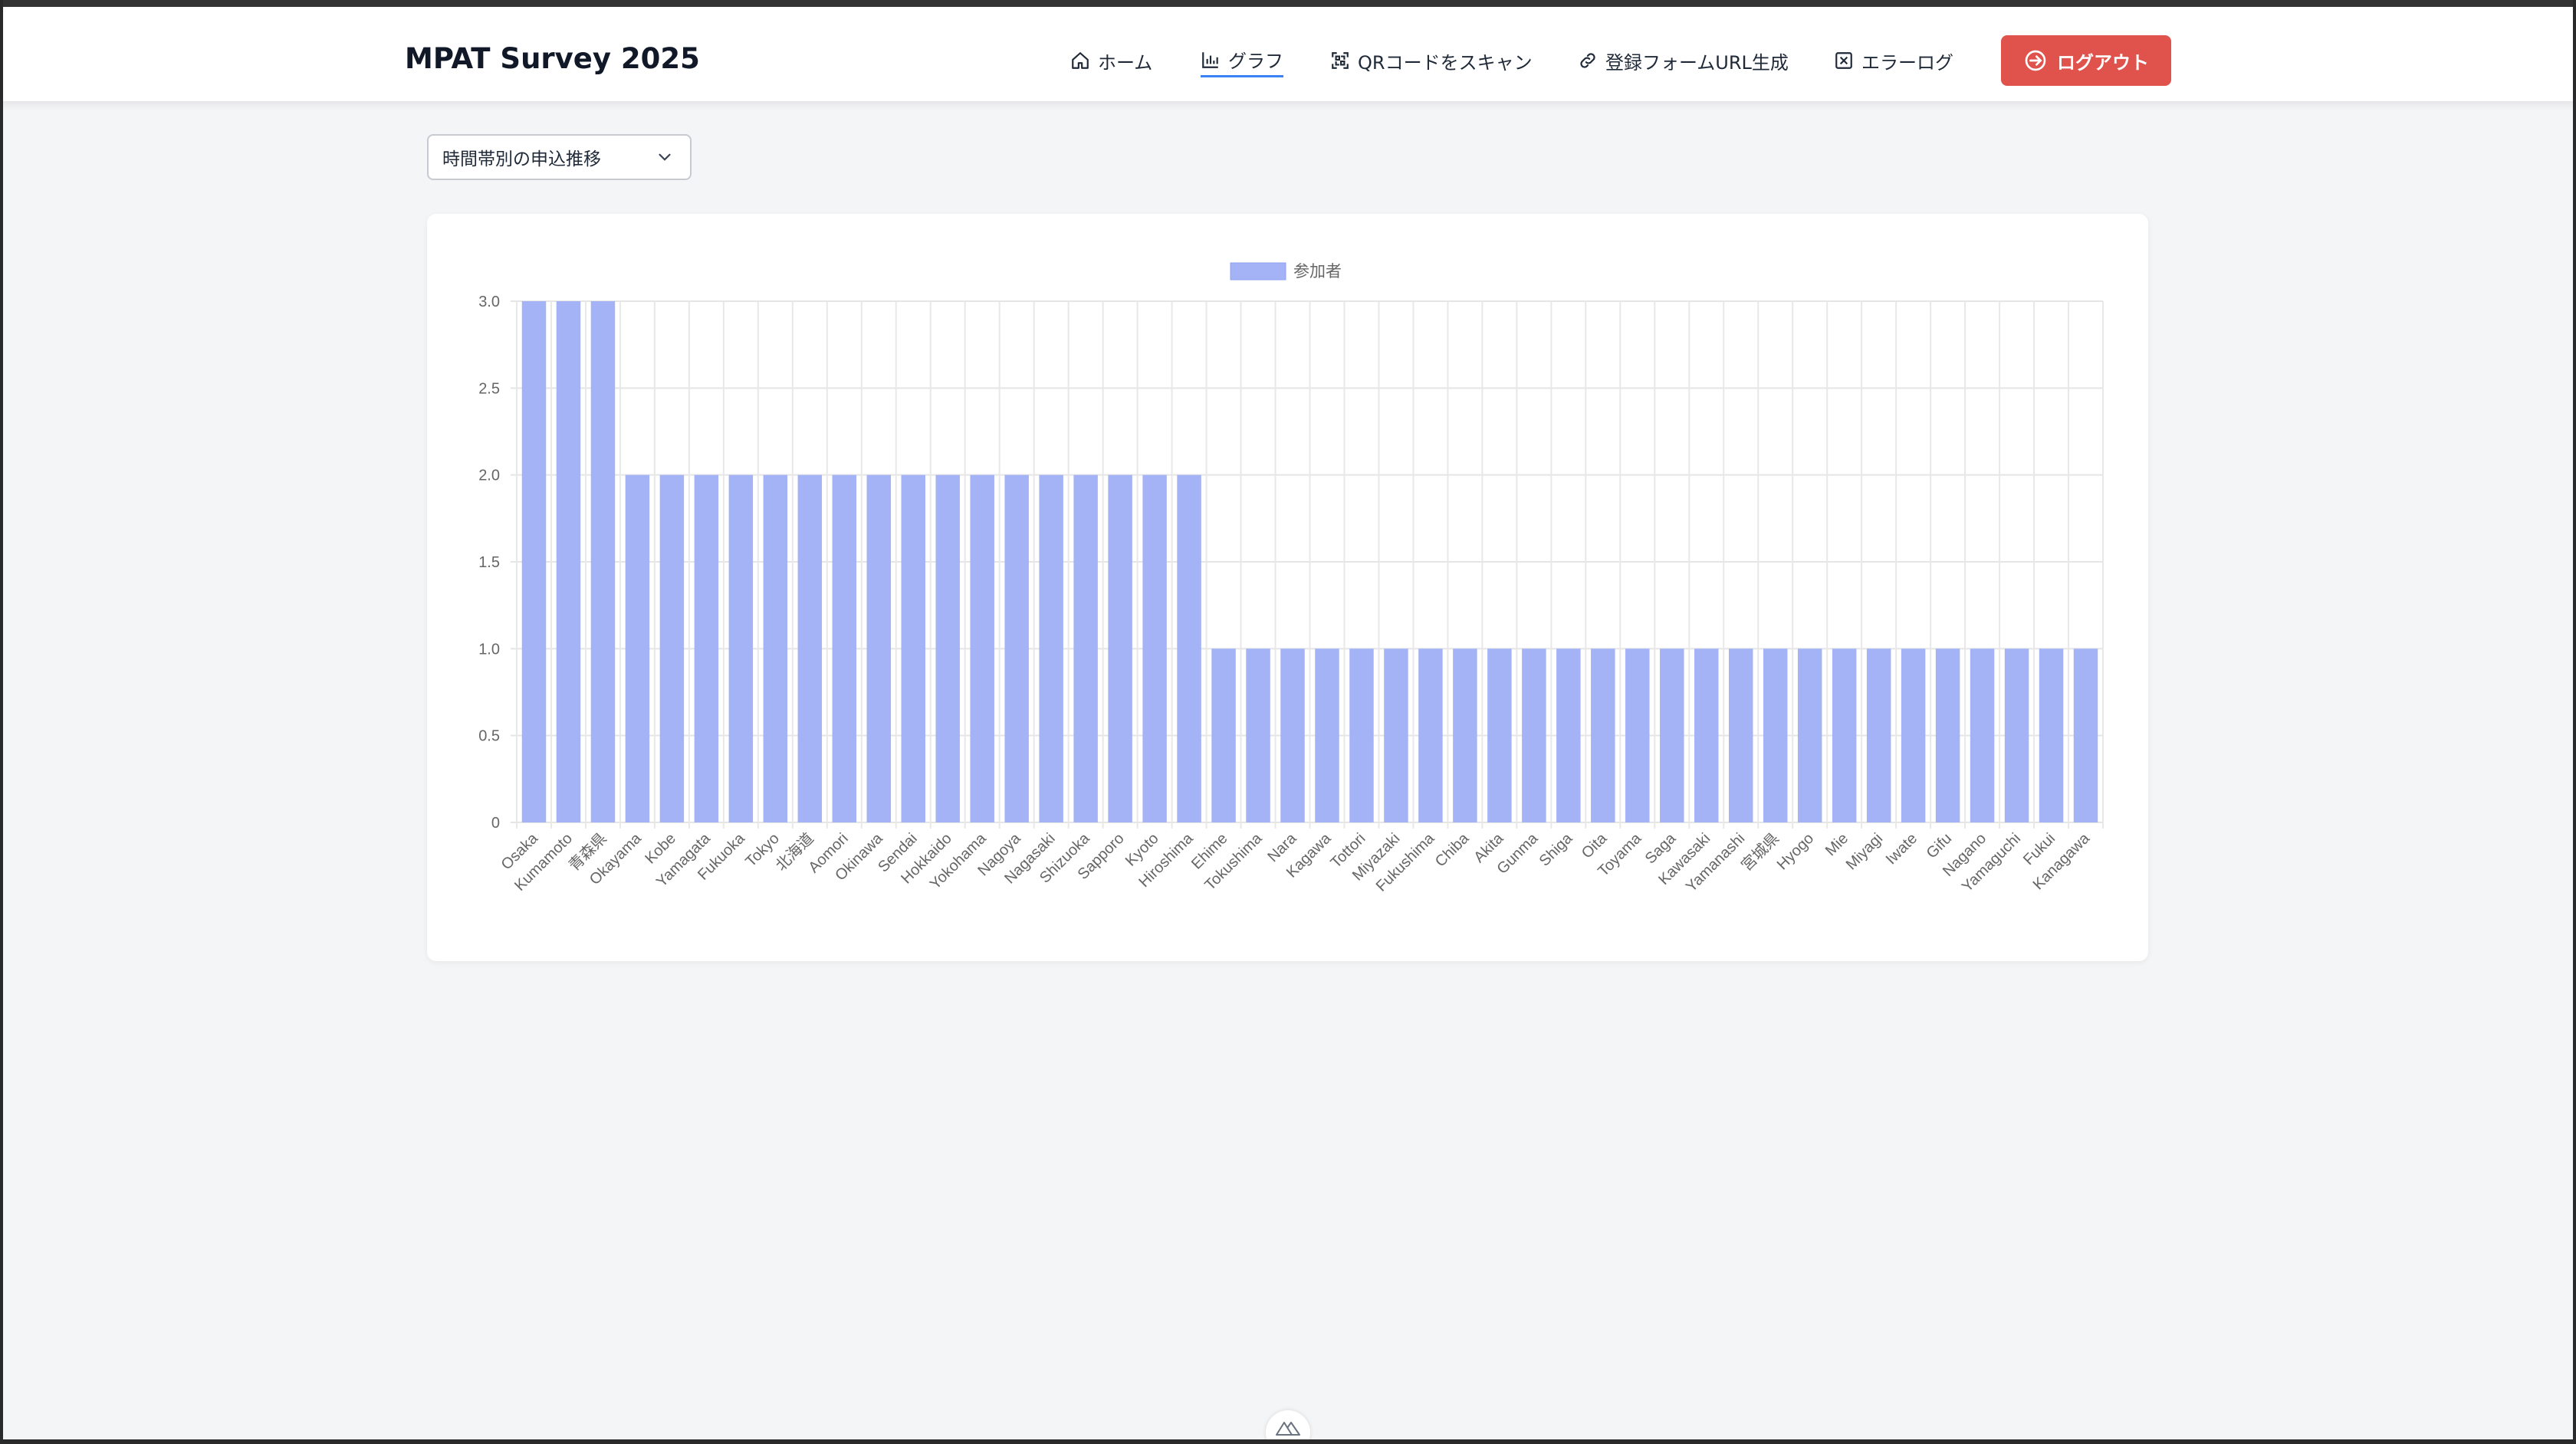 The width and height of the screenshot is (2576, 1444). What do you see at coordinates (1761, 852) in the screenshot?
I see `x-tick-label: 宮城県` at bounding box center [1761, 852].